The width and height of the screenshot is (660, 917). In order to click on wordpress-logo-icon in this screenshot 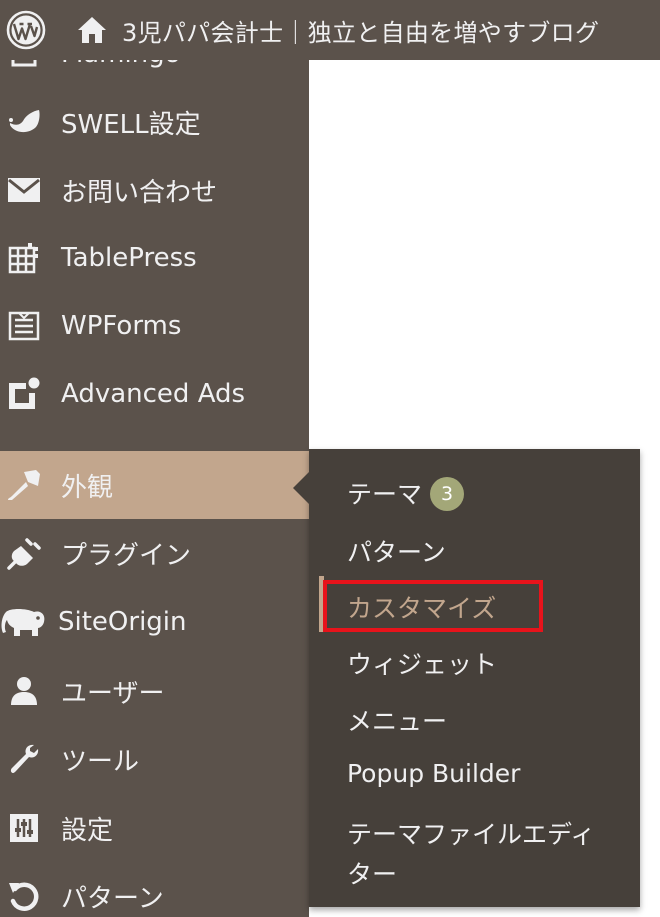, I will do `click(26, 30)`.